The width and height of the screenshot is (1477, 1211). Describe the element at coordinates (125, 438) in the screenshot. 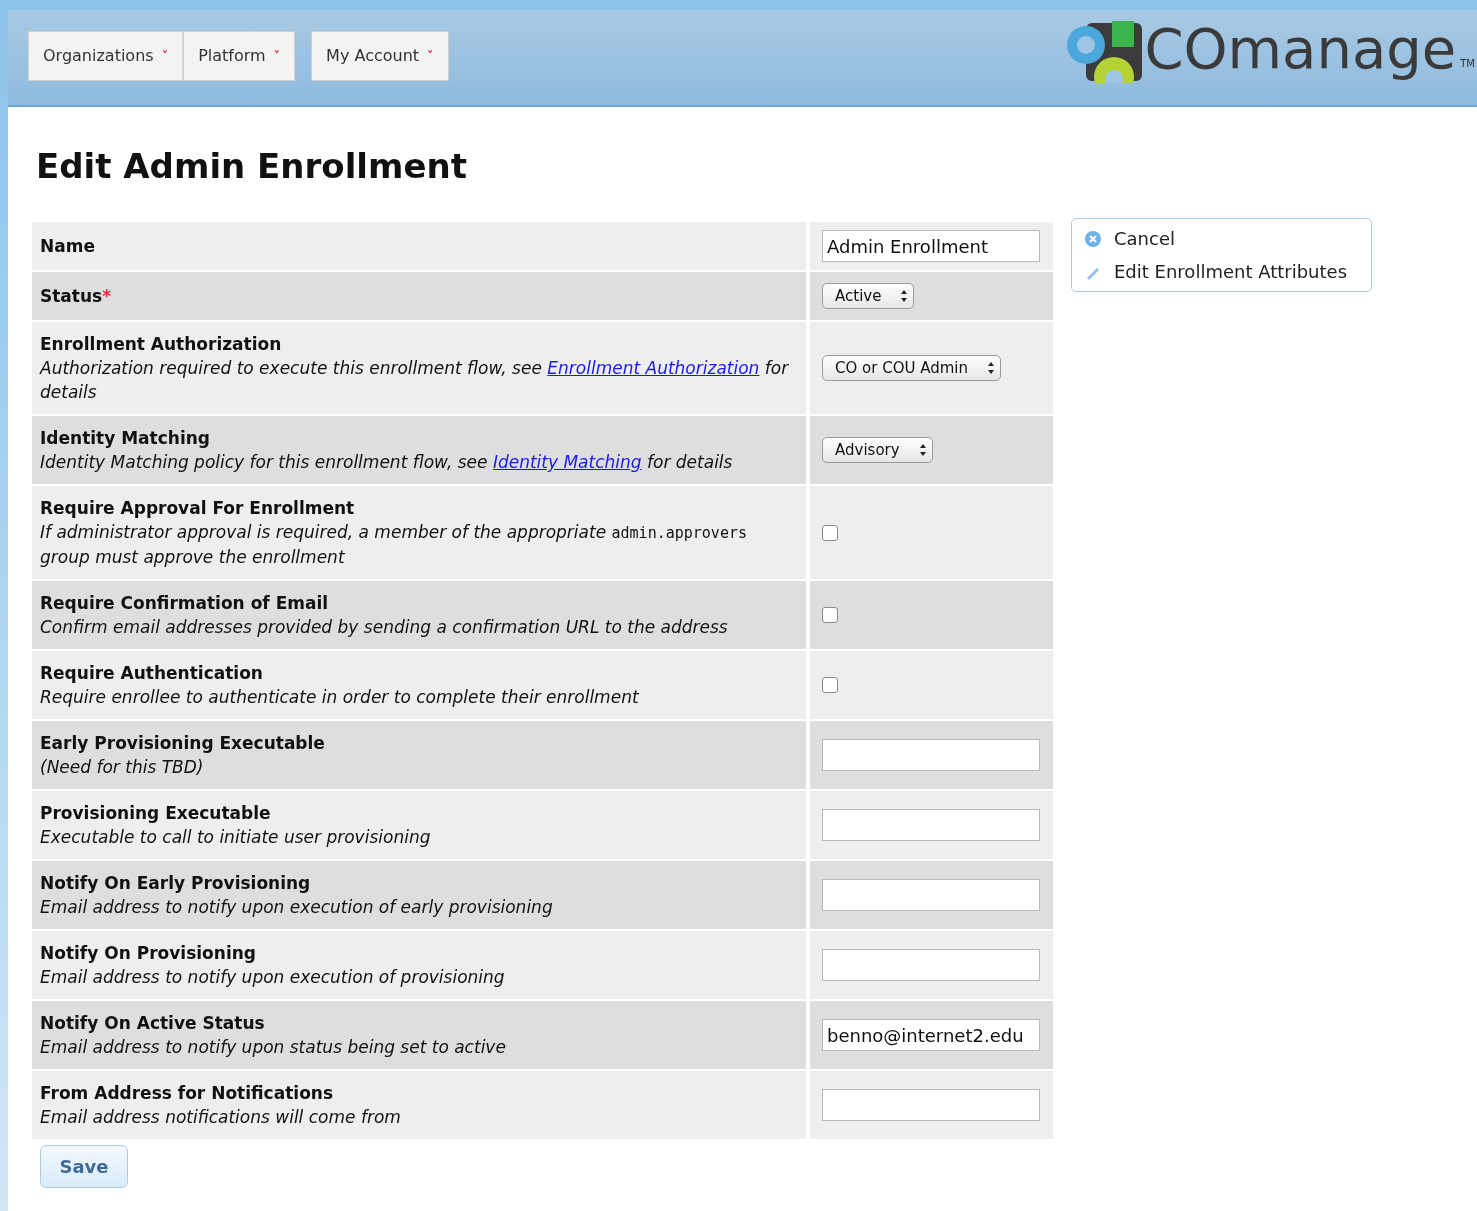

I see `field-label: Identity Matching` at that location.